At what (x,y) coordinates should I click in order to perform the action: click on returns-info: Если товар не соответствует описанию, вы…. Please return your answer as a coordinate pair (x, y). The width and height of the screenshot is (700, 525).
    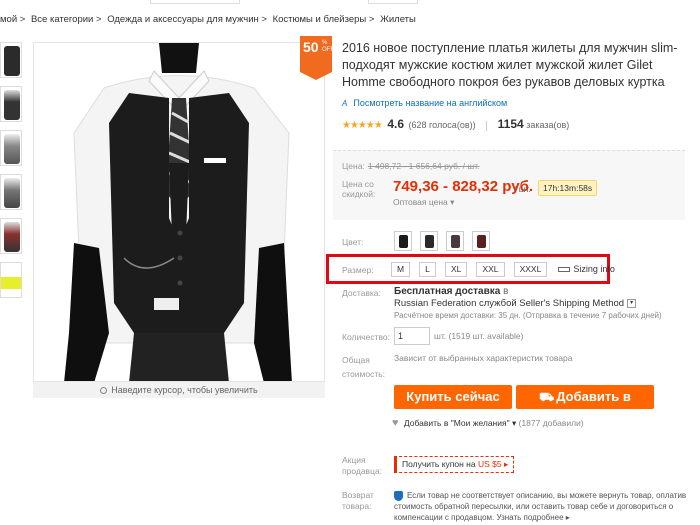
    Looking at the image, I should click on (544, 506).